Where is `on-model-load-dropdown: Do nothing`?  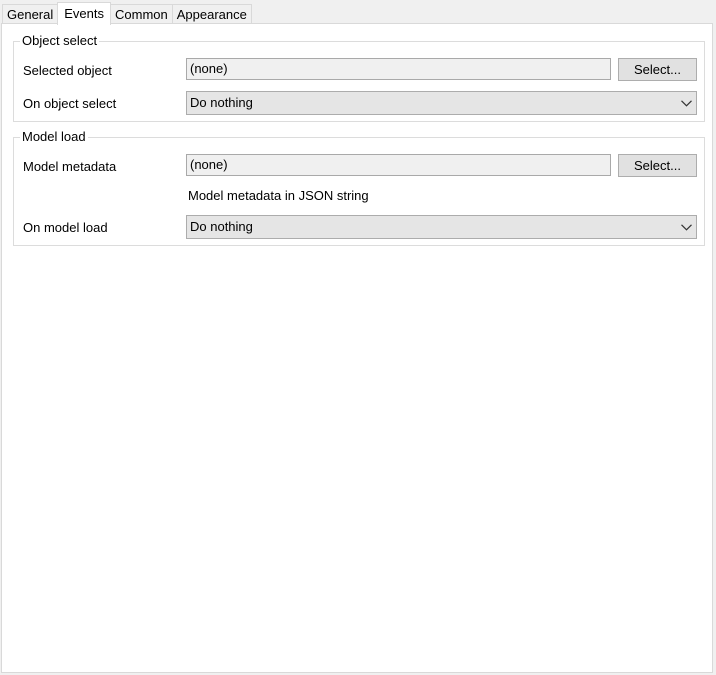 on-model-load-dropdown: Do nothing is located at coordinates (441, 227).